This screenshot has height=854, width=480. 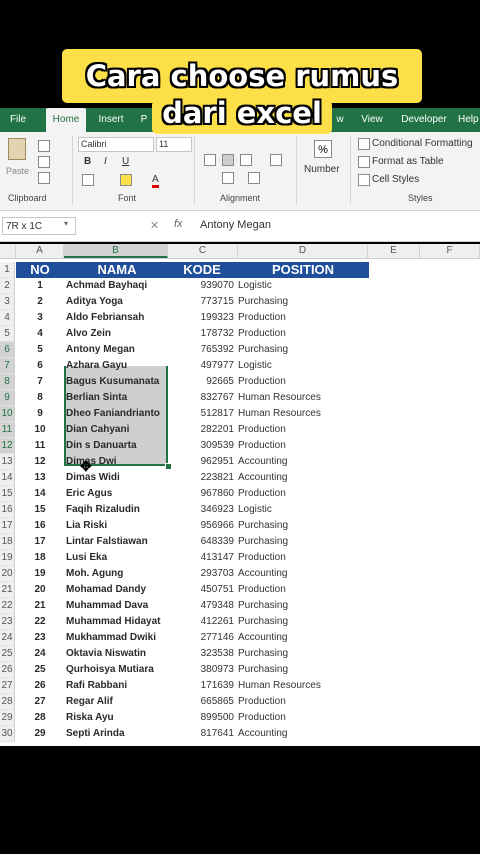 What do you see at coordinates (202, 606) in the screenshot?
I see `cell-kode: 479348` at bounding box center [202, 606].